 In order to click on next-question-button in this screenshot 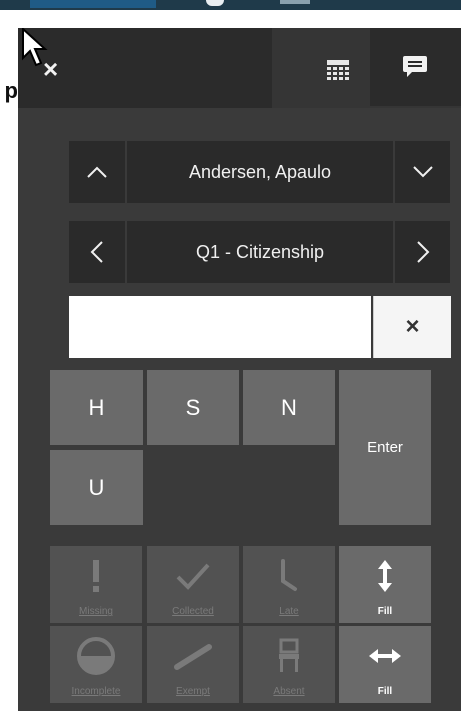, I will do `click(422, 252)`.